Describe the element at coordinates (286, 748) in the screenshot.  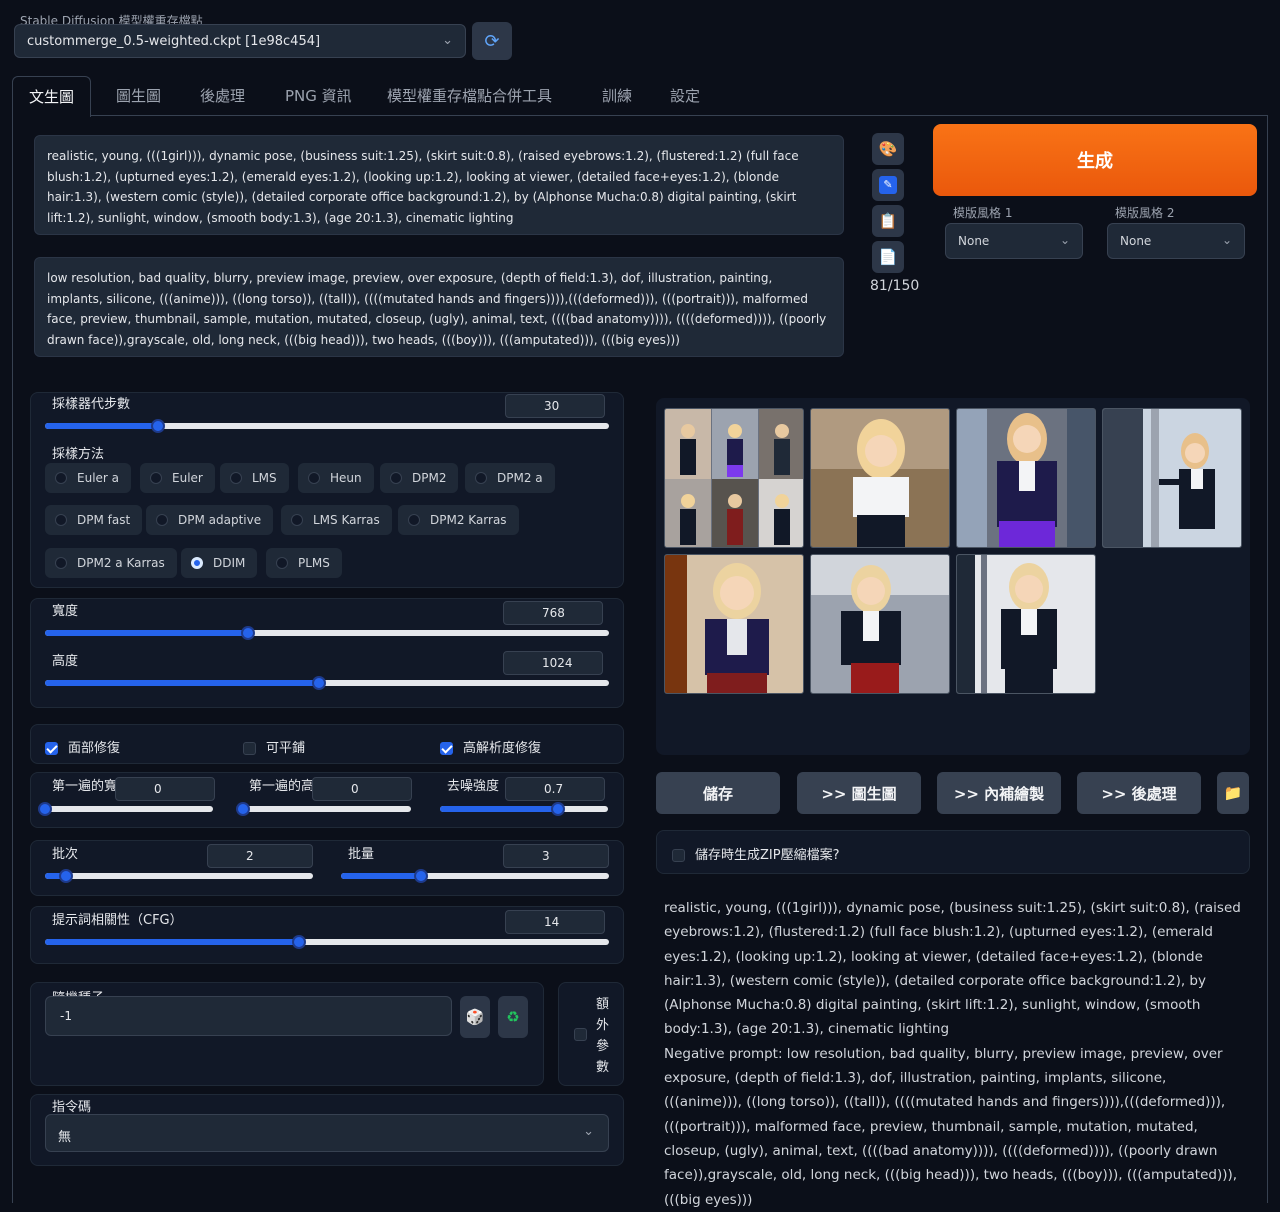
I see `tiling-label: 可平鋪` at that location.